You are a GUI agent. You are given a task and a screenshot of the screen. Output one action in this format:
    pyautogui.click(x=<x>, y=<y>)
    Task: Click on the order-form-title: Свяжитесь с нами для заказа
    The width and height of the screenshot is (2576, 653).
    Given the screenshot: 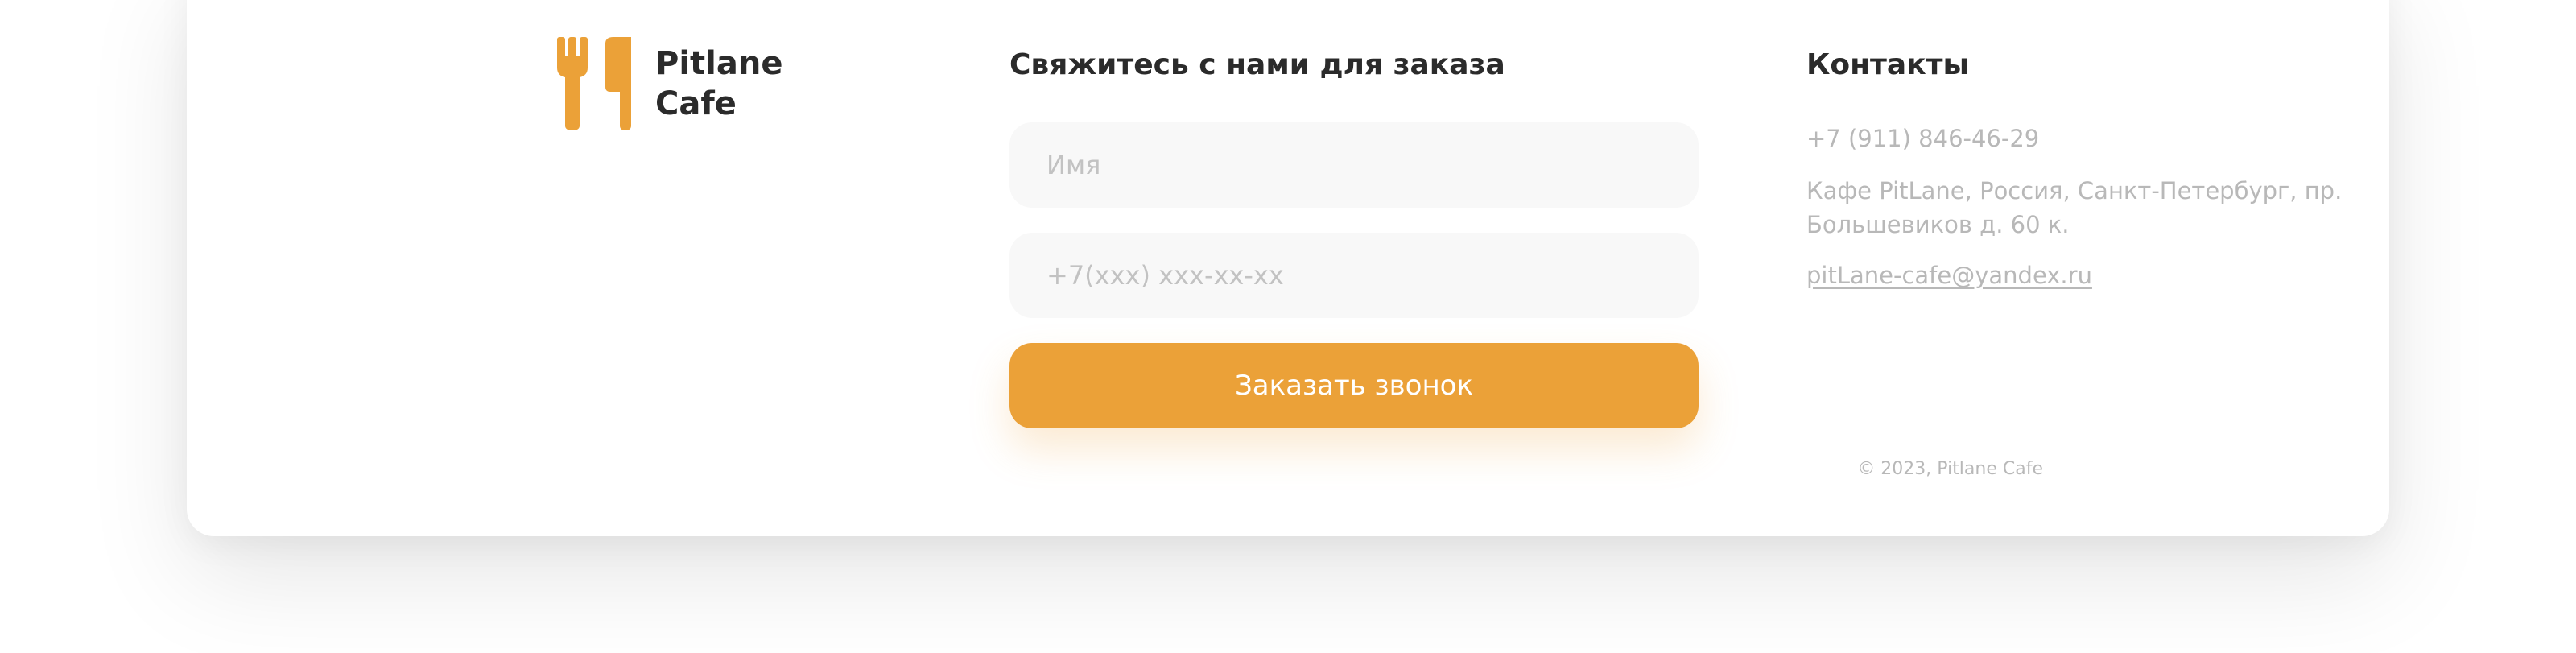 What is the action you would take?
    pyautogui.click(x=1257, y=64)
    